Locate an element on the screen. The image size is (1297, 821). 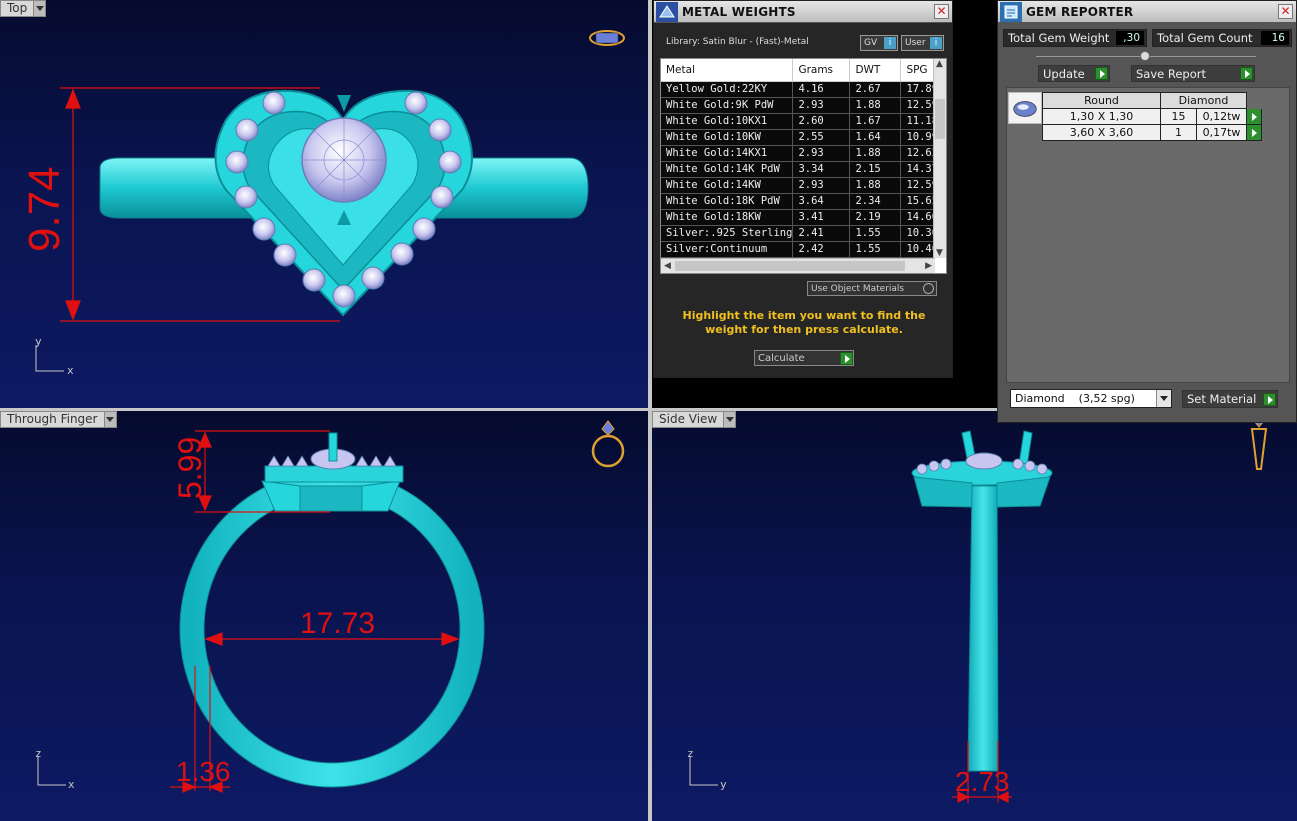
metal-row: White Gold:9K PdW 2.93 1.88 12.59 is located at coordinates (801, 105).